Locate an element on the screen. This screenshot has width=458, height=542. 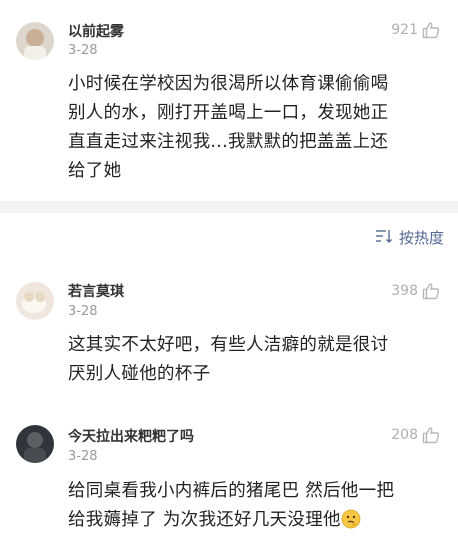
comment-text: 这其实不太好吧，有些人洁癖的就是很讨 厌别人碰他的杯子 is located at coordinates (252, 360).